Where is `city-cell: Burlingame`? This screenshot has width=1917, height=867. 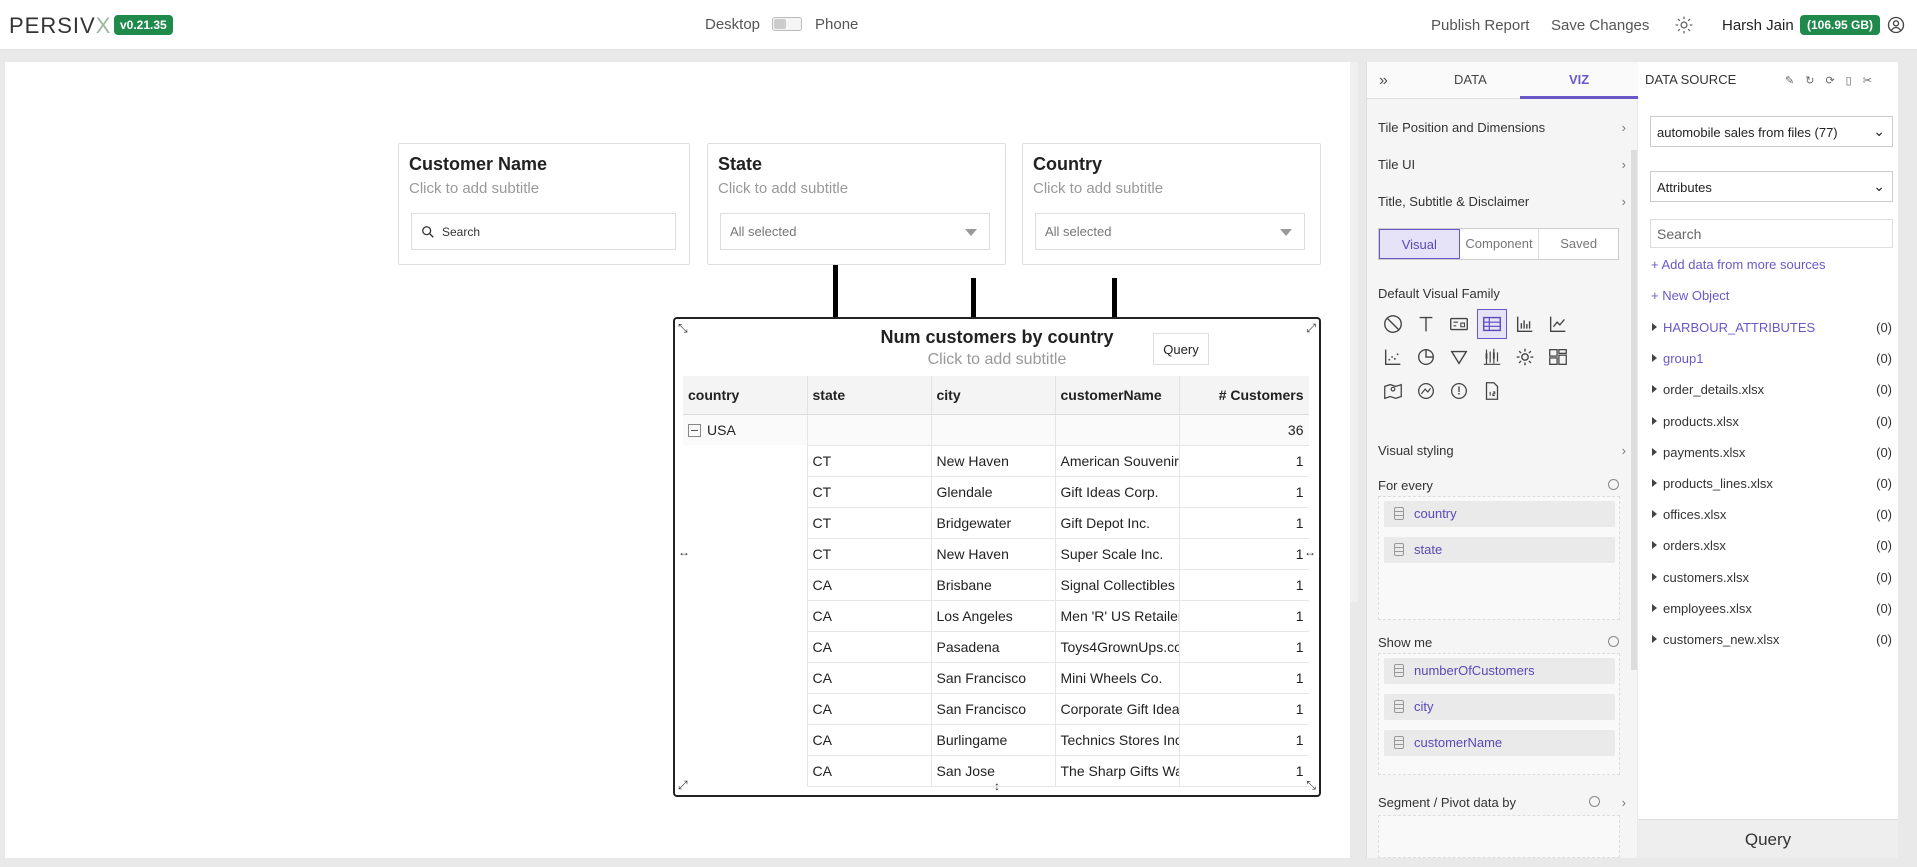 city-cell: Burlingame is located at coordinates (993, 740).